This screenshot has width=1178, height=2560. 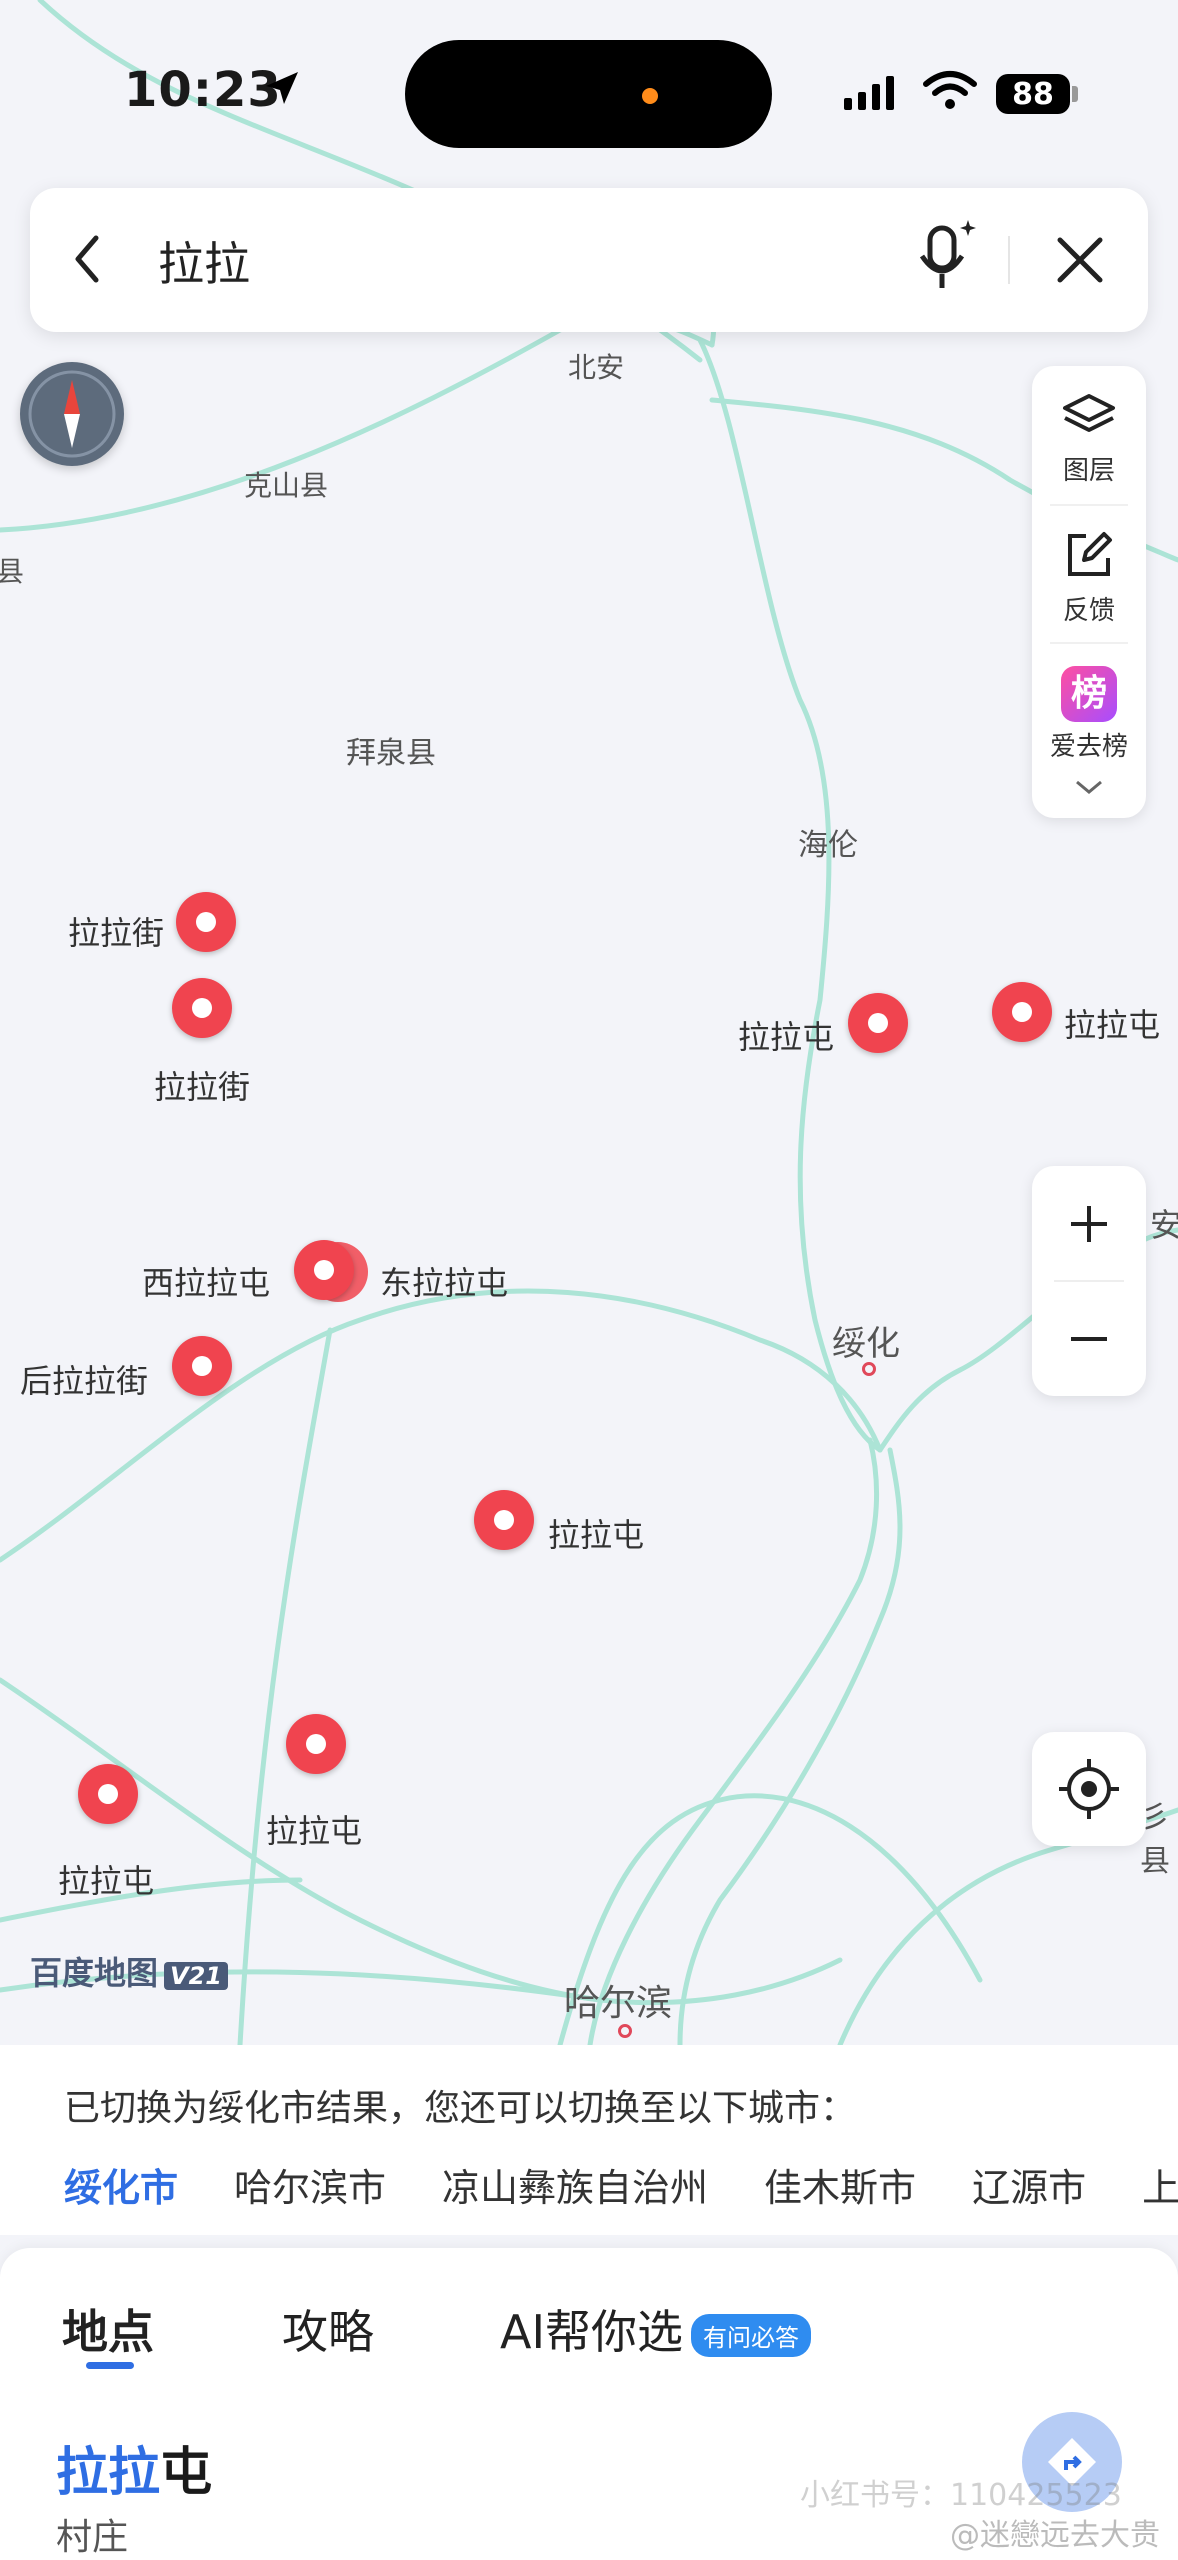 I want to click on place-label: 海伦, so click(x=828, y=845).